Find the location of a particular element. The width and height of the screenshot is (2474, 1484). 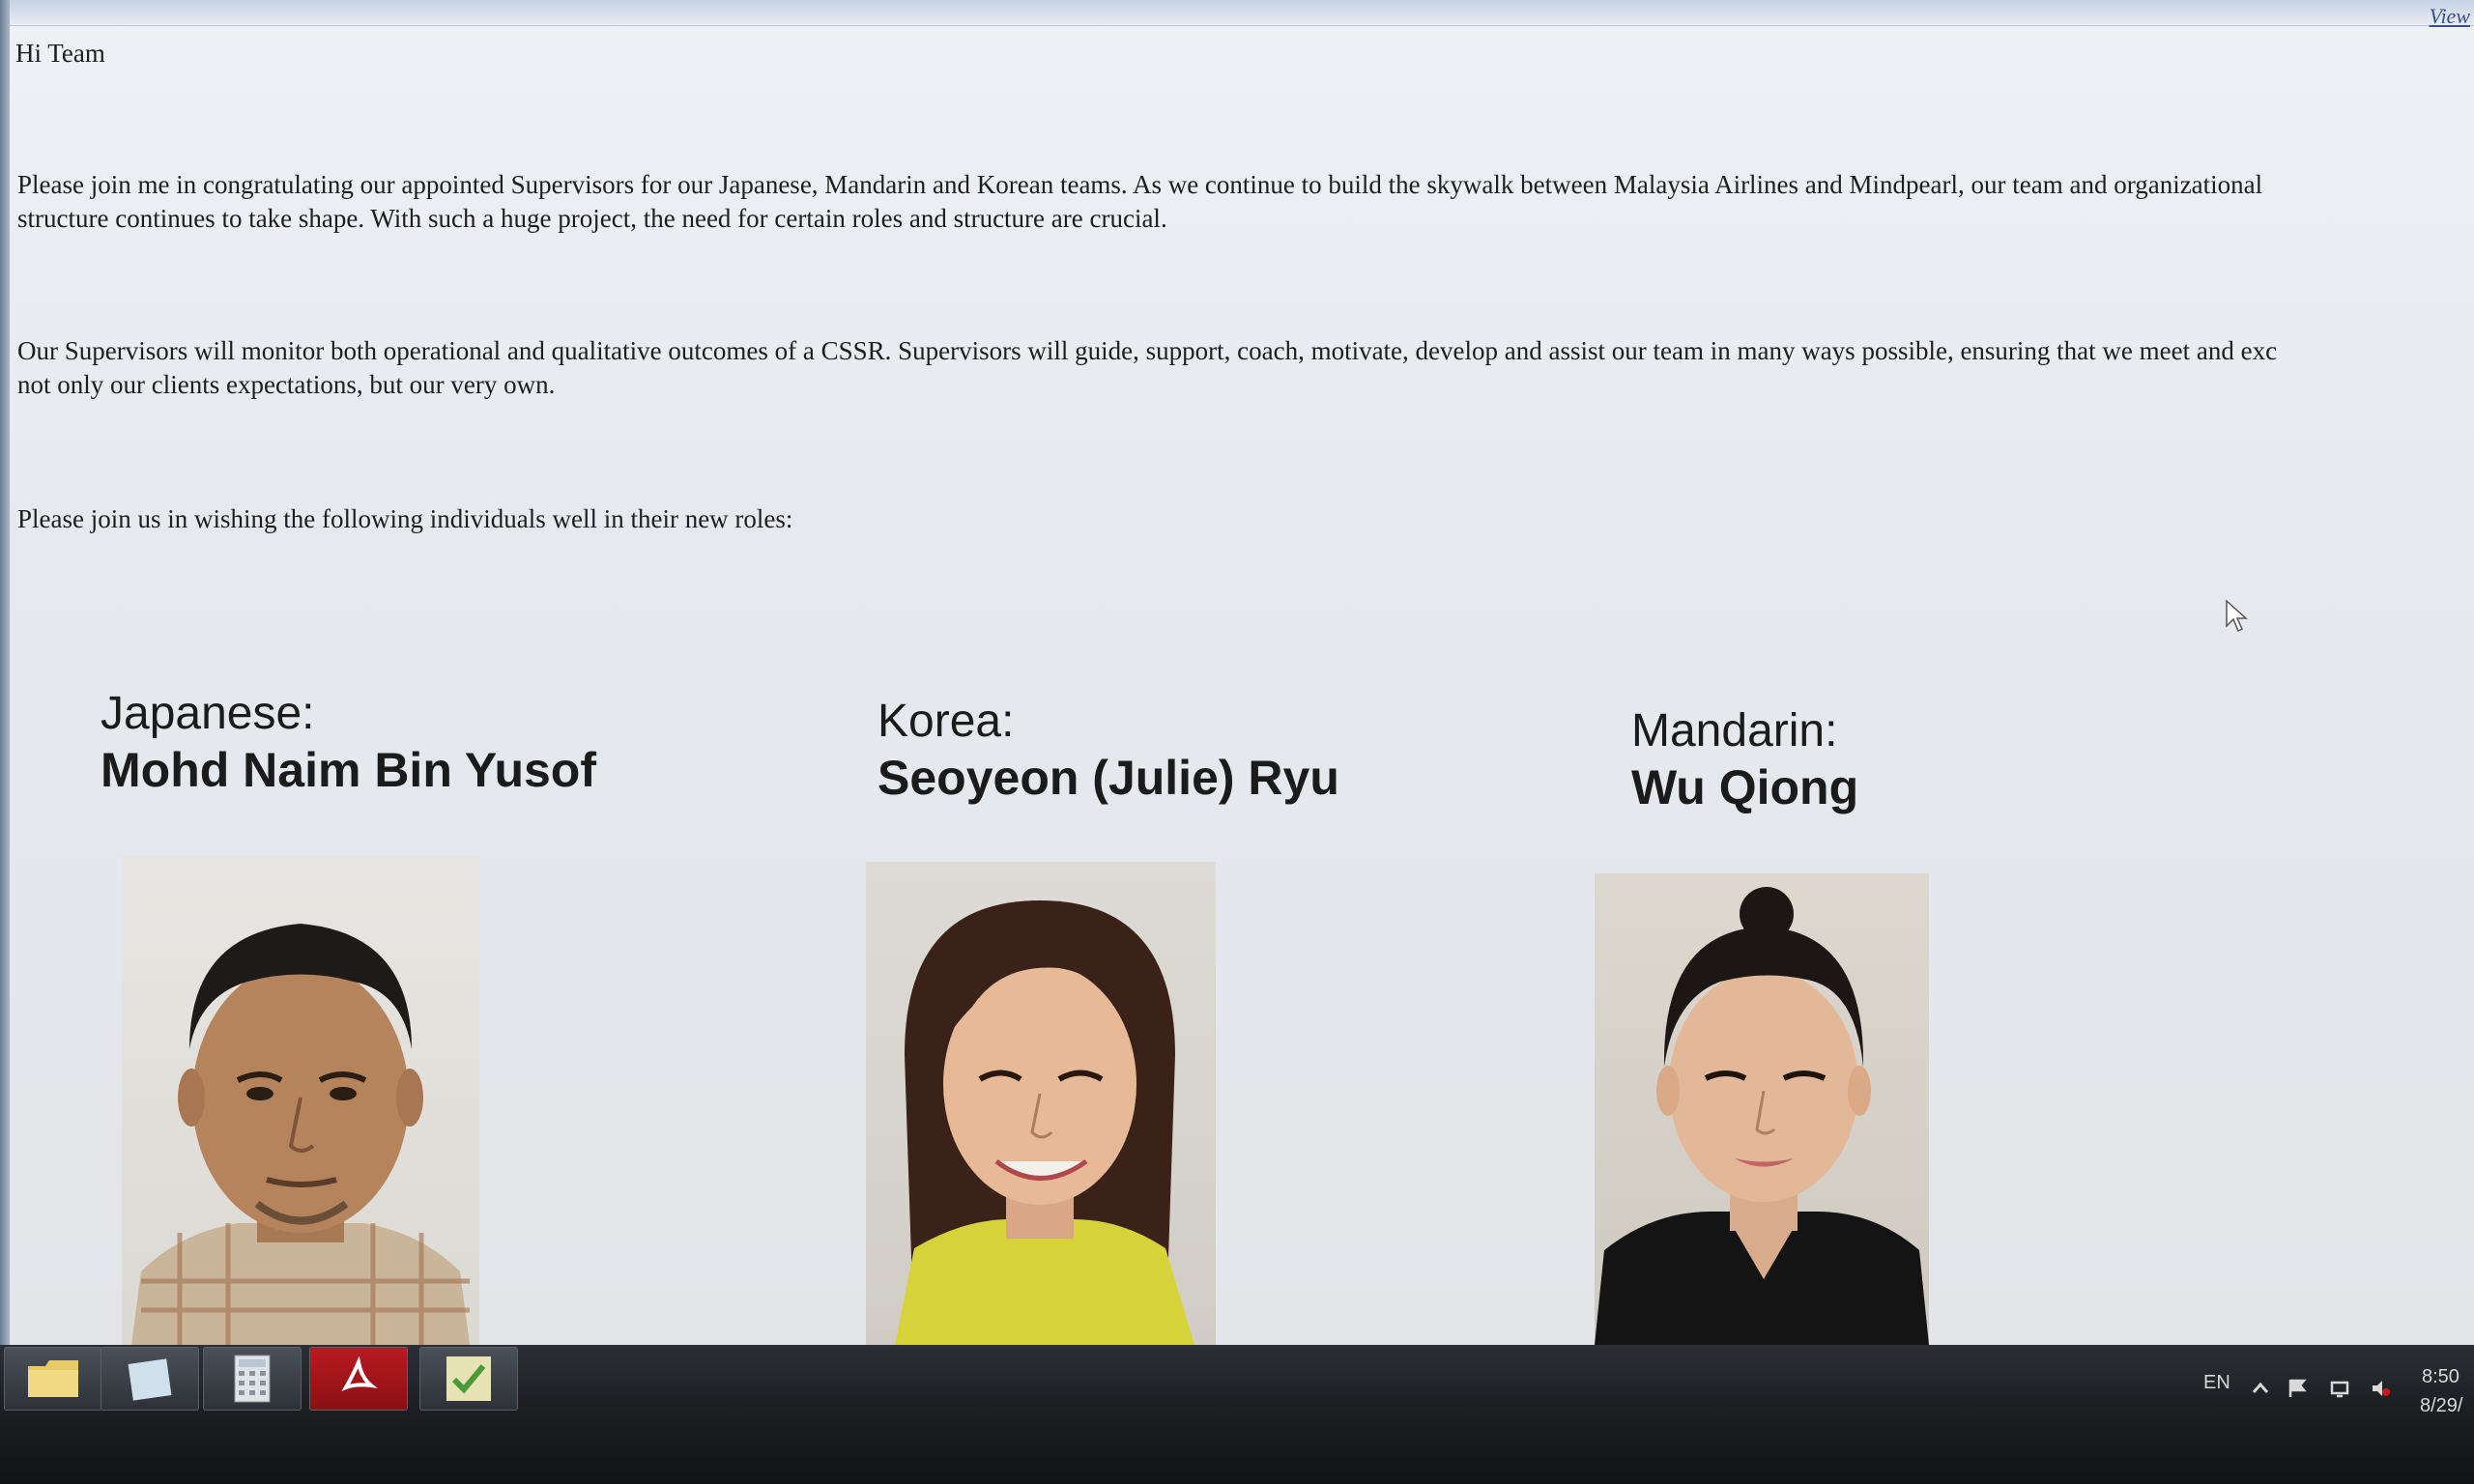

notepad-icon is located at coordinates (150, 1380).